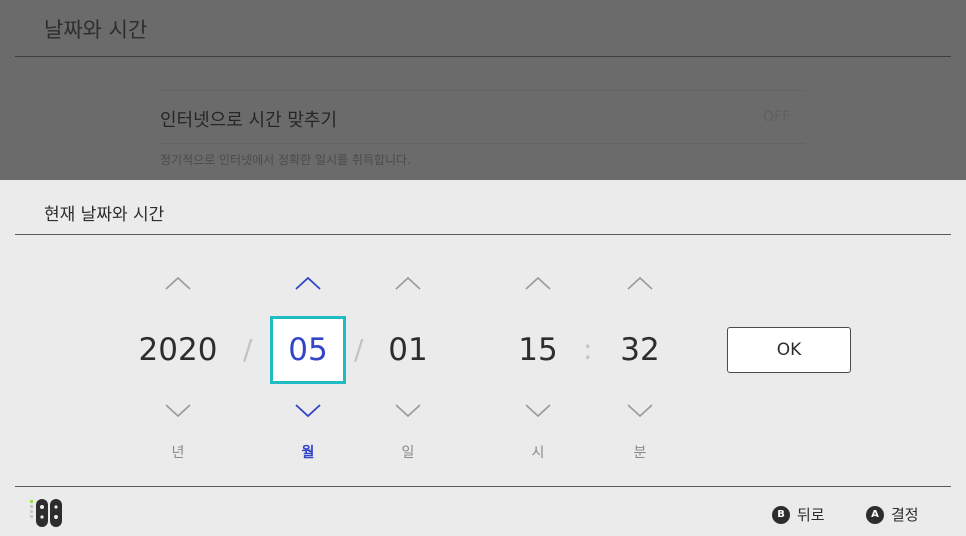 This screenshot has width=966, height=536. What do you see at coordinates (308, 350) in the screenshot?
I see `month-value: 05` at bounding box center [308, 350].